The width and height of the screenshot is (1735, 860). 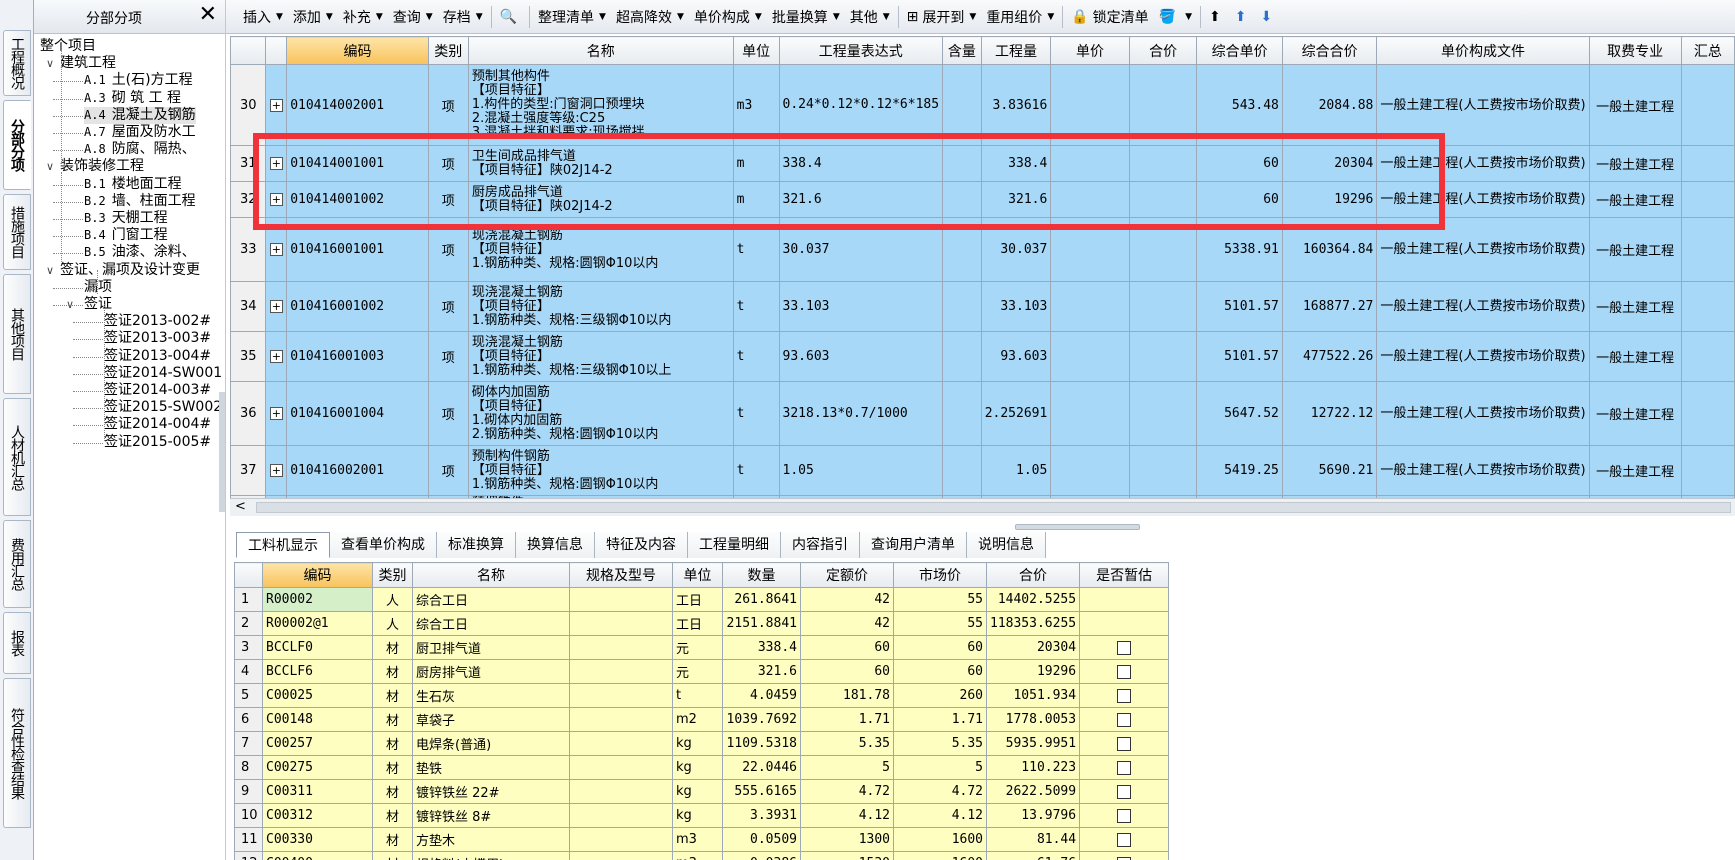 I want to click on splitter-handle, so click(x=1077, y=527).